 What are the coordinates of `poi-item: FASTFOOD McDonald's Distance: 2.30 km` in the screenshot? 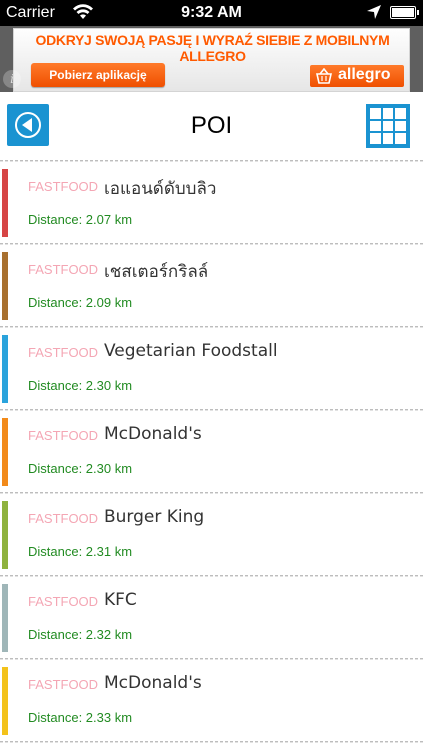 It's located at (211, 452).